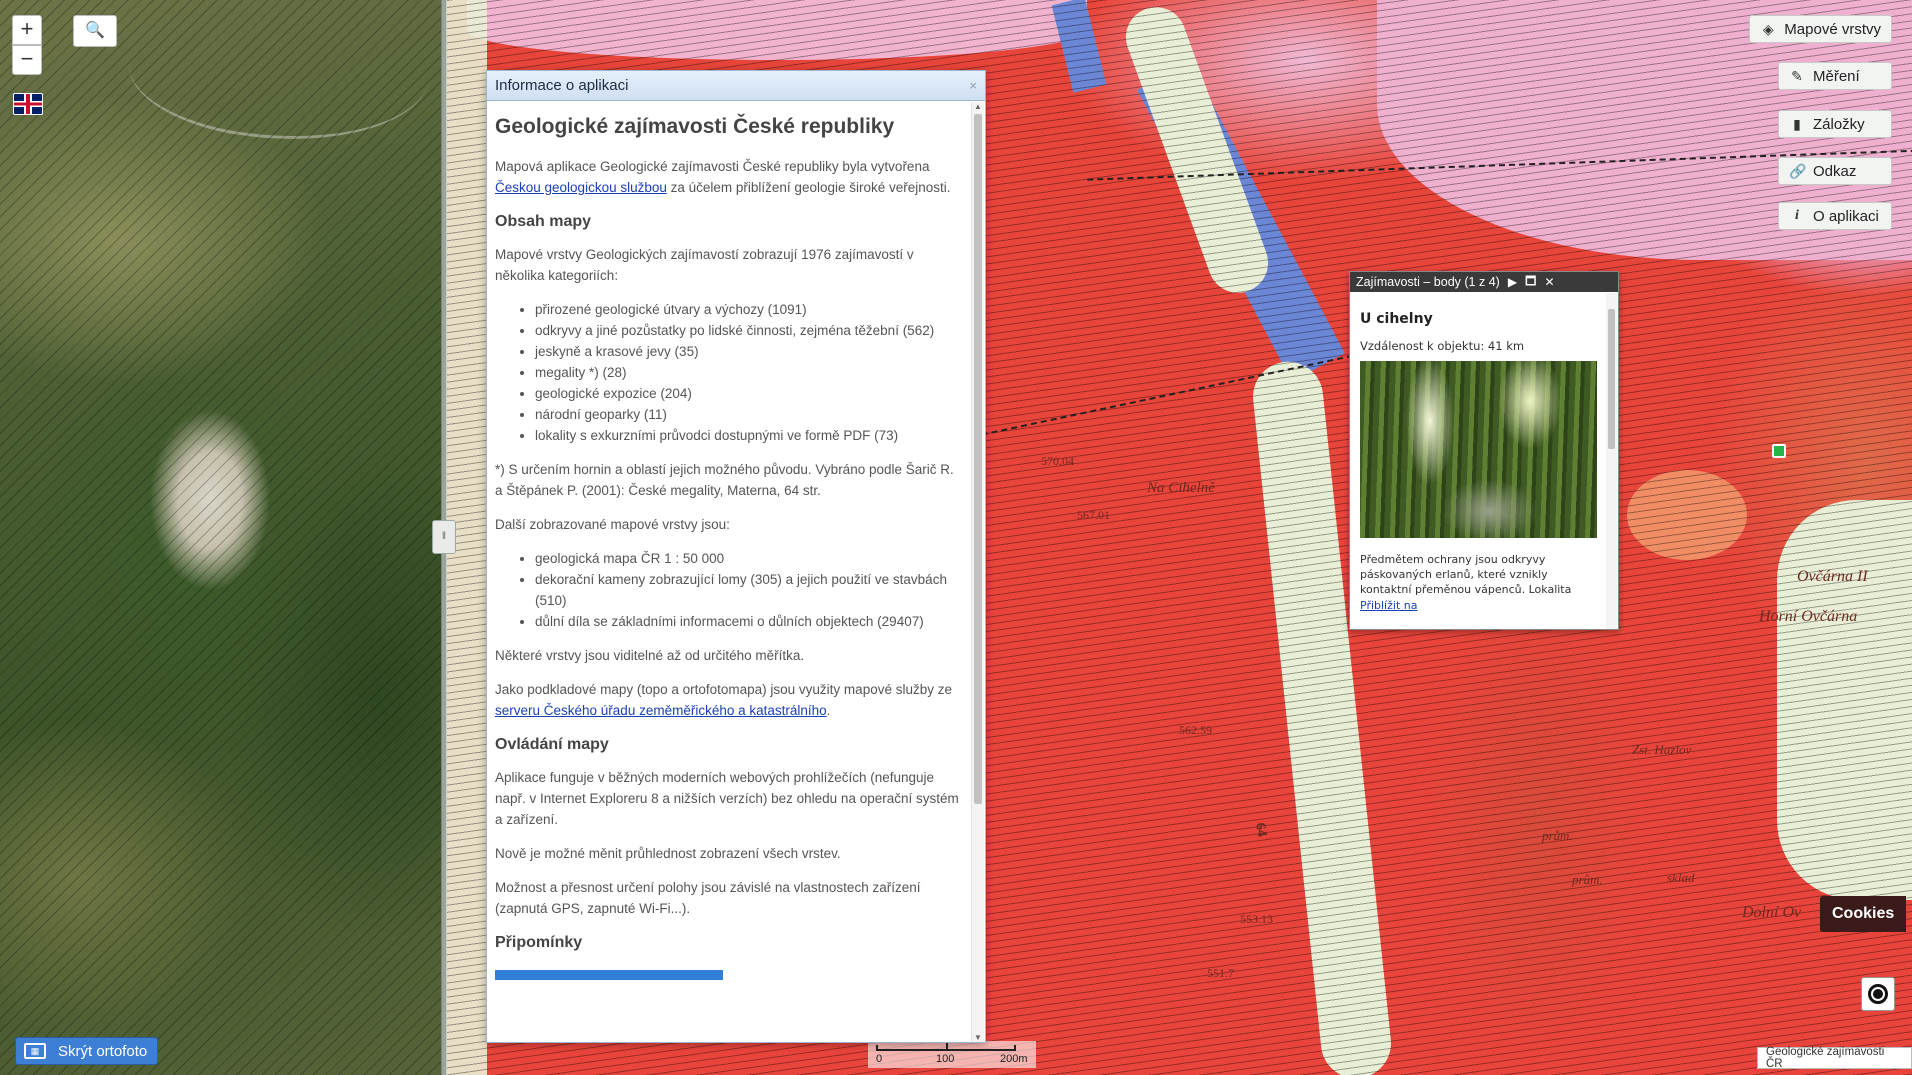 This screenshot has height=1075, width=1912. I want to click on map-area-orange, so click(1687, 515).